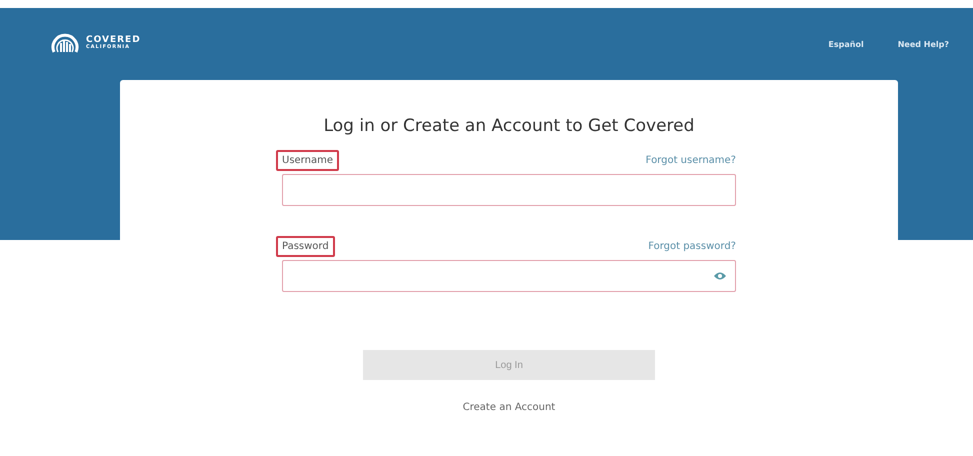 Image resolution: width=973 pixels, height=456 pixels. What do you see at coordinates (720, 276) in the screenshot?
I see `eye-icon` at bounding box center [720, 276].